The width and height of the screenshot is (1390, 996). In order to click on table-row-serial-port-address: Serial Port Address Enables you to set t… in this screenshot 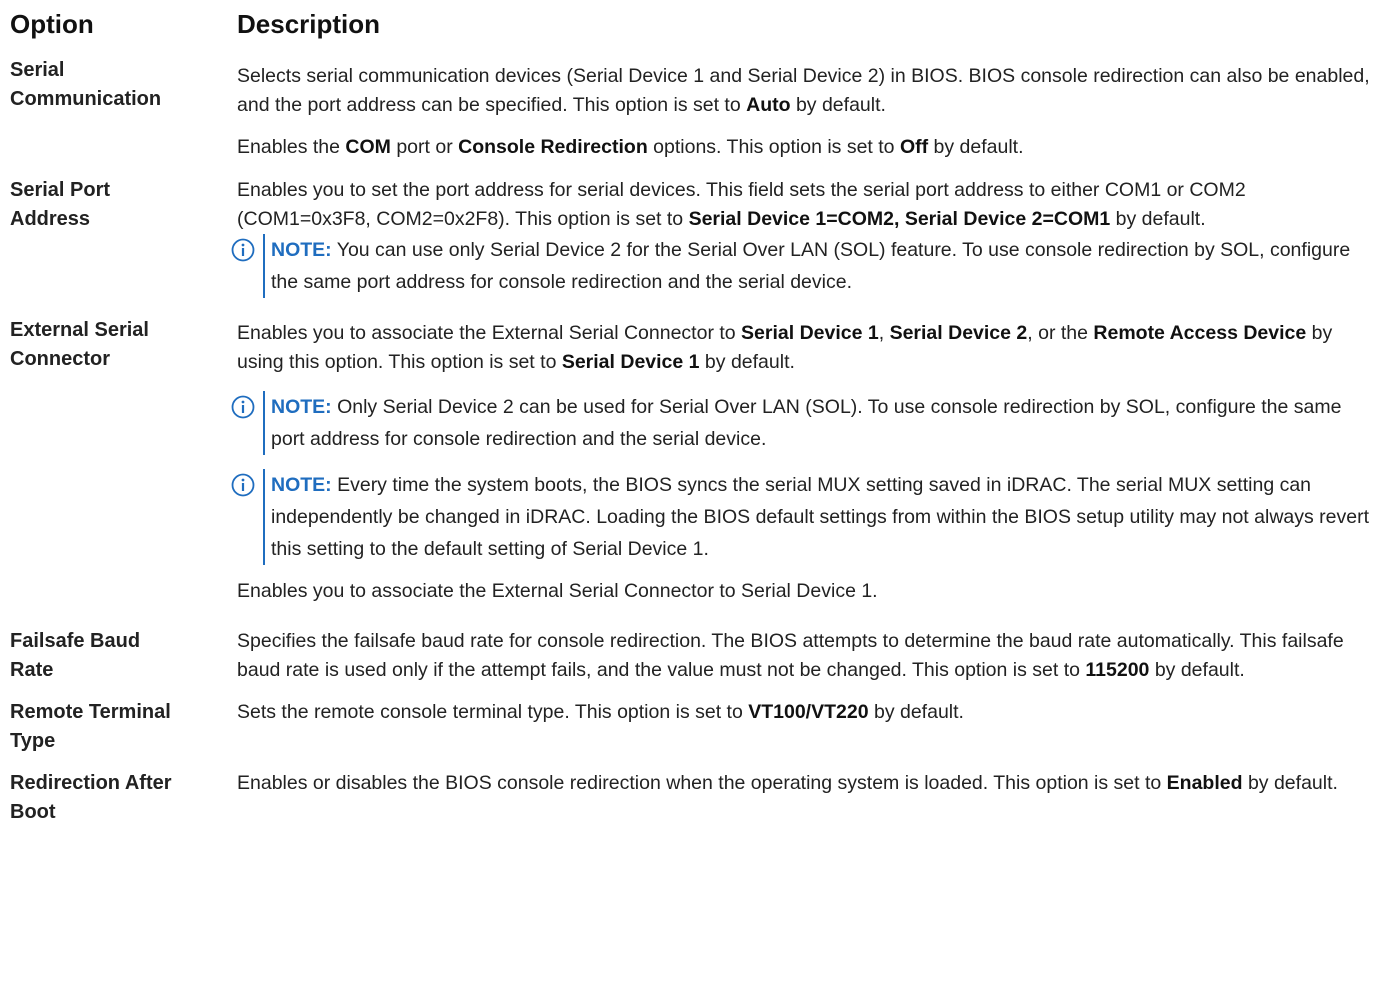, I will do `click(695, 237)`.